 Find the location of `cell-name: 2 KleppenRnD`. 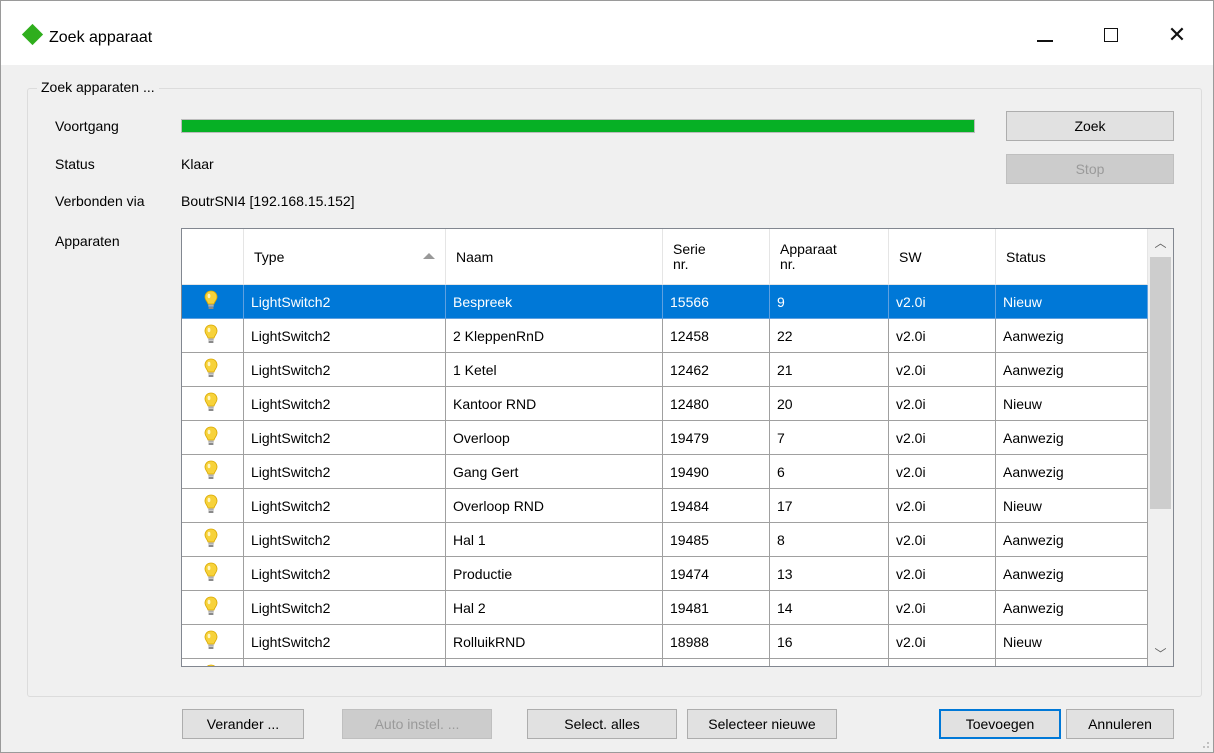

cell-name: 2 KleppenRnD is located at coordinates (554, 336).